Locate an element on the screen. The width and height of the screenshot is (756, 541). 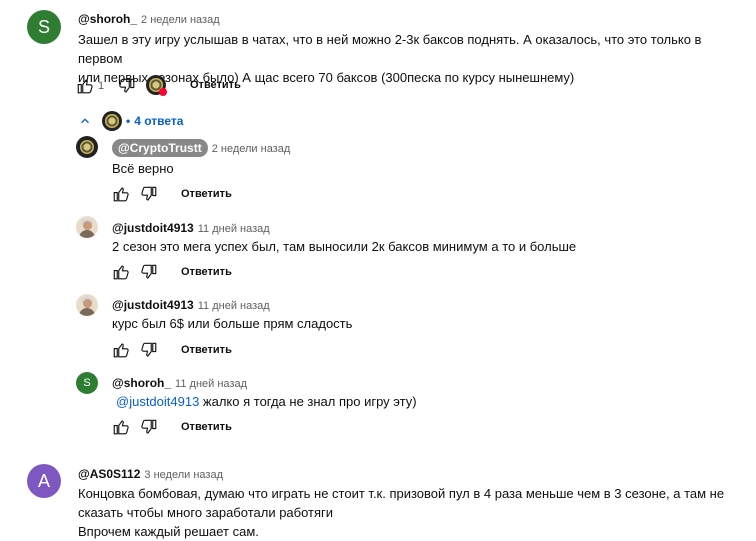
reply-text: Всё верно is located at coordinates (143, 168).